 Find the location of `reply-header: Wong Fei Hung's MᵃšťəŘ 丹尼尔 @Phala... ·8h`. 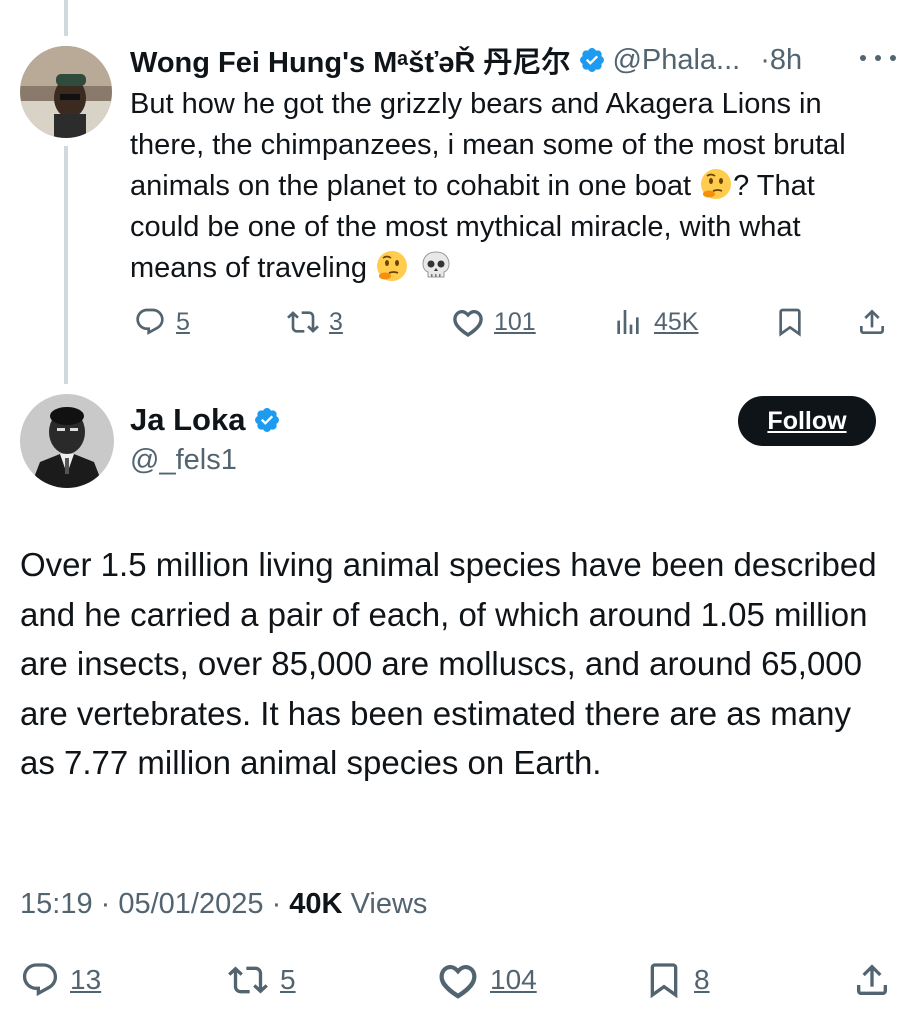

reply-header: Wong Fei Hung's MᵃšťəŘ 丹尼尔 @Phala... ·8h is located at coordinates (515, 60).